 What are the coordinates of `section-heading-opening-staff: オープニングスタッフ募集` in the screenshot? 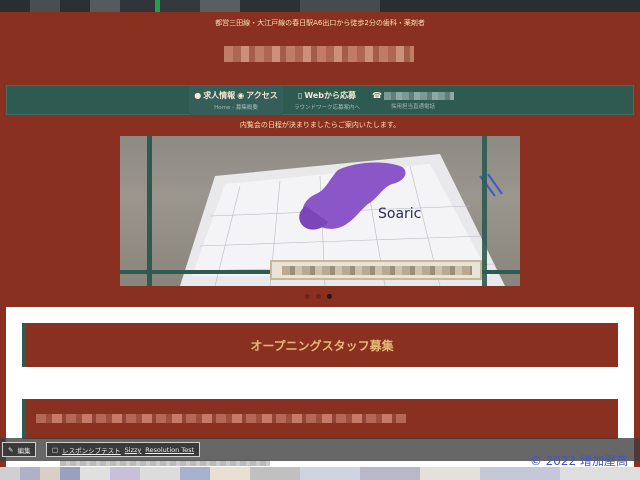 It's located at (320, 345).